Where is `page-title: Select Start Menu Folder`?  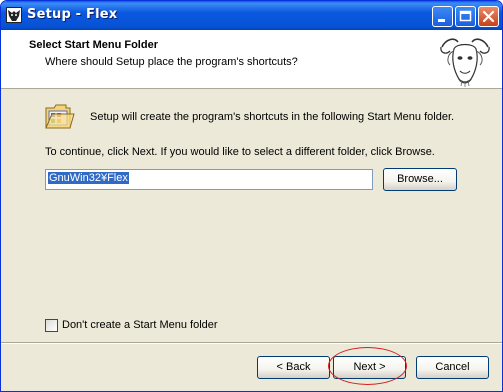 page-title: Select Start Menu Folder is located at coordinates (93, 45).